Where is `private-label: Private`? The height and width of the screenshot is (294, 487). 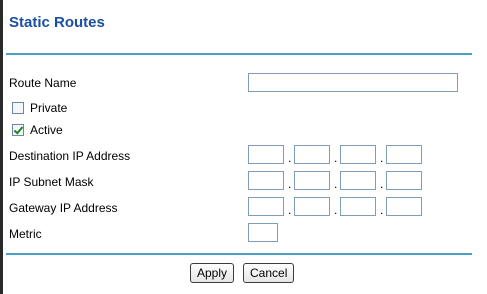
private-label: Private is located at coordinates (49, 108).